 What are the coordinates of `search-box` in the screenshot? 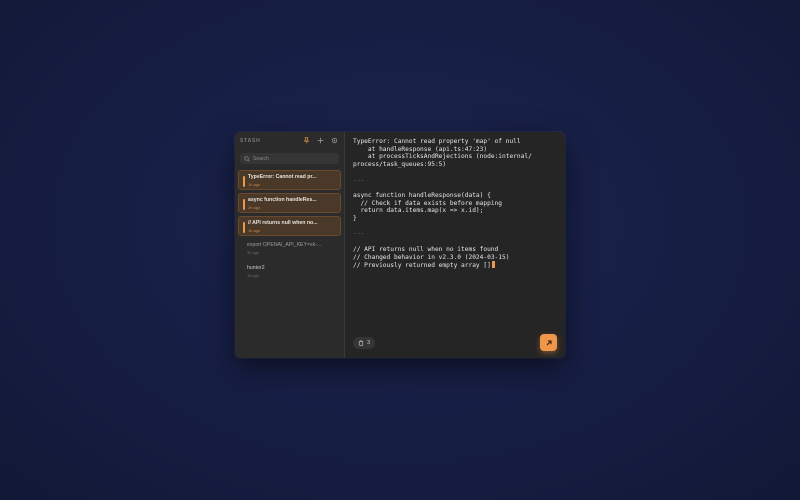 It's located at (289, 158).